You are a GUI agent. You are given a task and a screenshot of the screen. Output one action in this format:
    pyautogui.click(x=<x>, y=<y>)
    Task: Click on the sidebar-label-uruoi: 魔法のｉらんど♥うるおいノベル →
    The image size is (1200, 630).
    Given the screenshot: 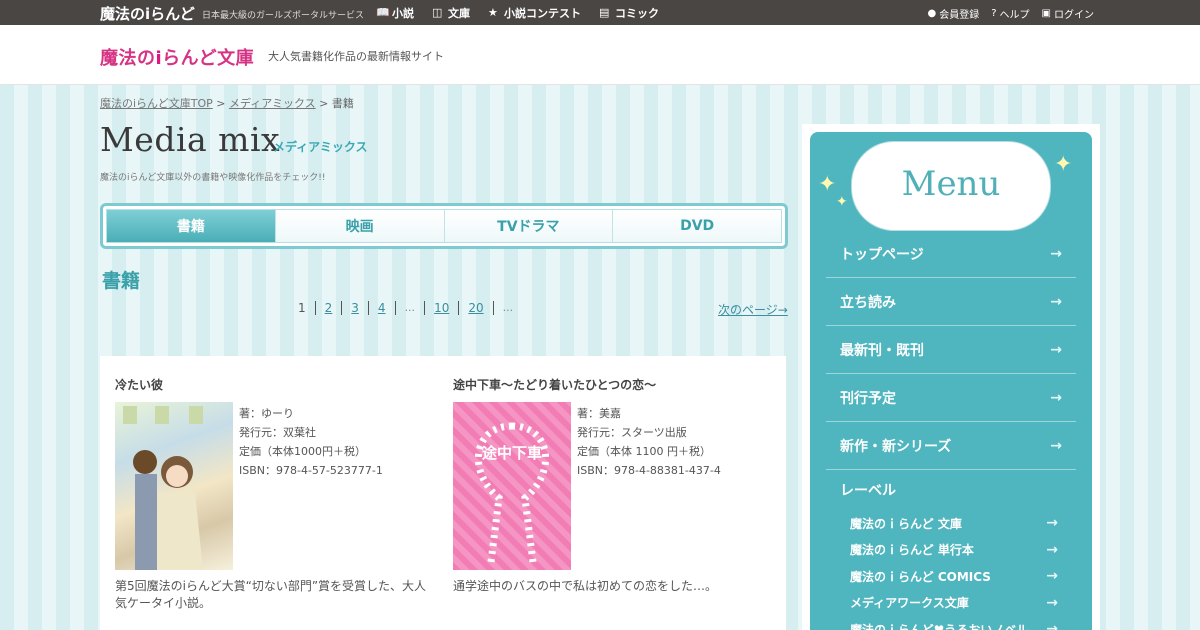 What is the action you would take?
    pyautogui.click(x=951, y=623)
    